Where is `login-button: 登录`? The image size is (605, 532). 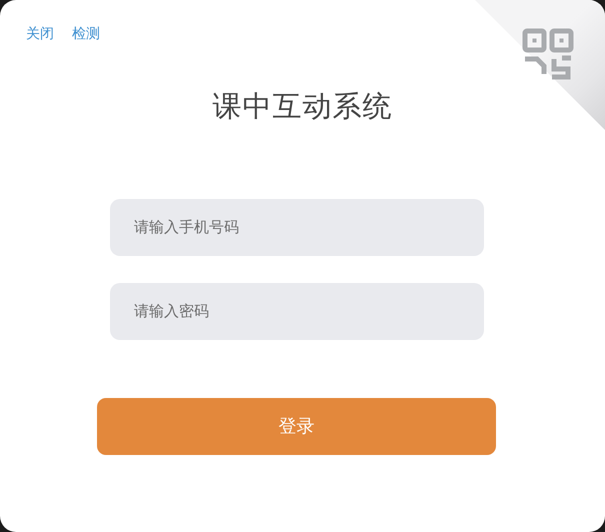 login-button: 登录 is located at coordinates (296, 426).